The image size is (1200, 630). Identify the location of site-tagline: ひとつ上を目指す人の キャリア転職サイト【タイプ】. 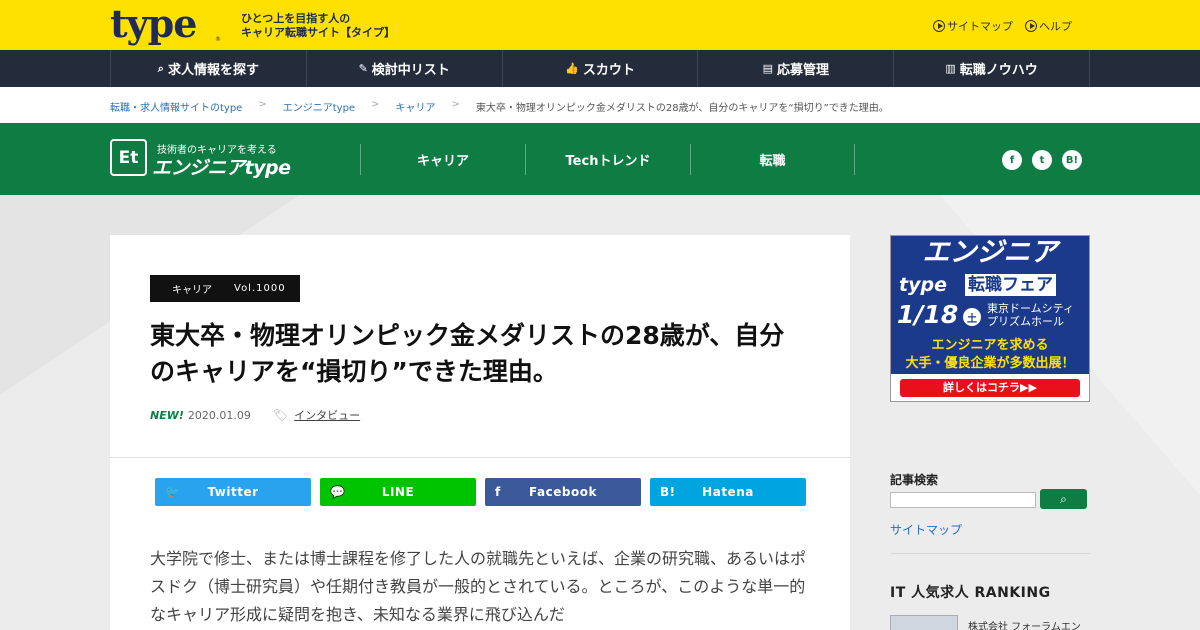
(318, 26).